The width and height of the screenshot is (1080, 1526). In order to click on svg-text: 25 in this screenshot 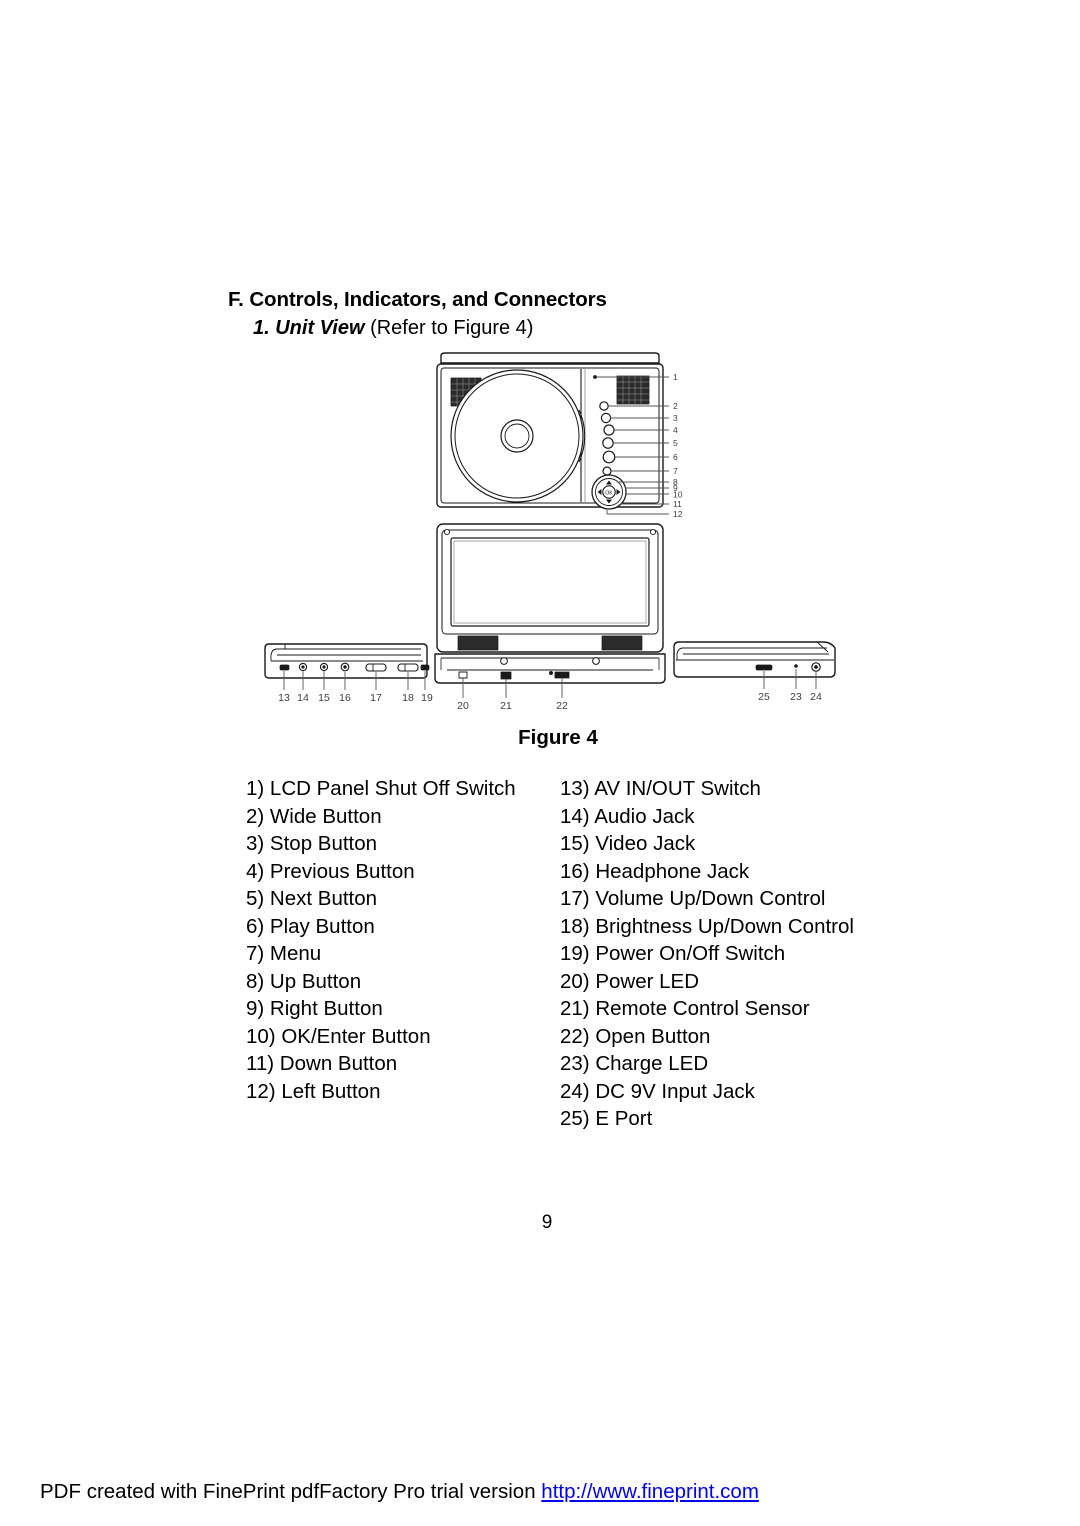, I will do `click(764, 697)`.